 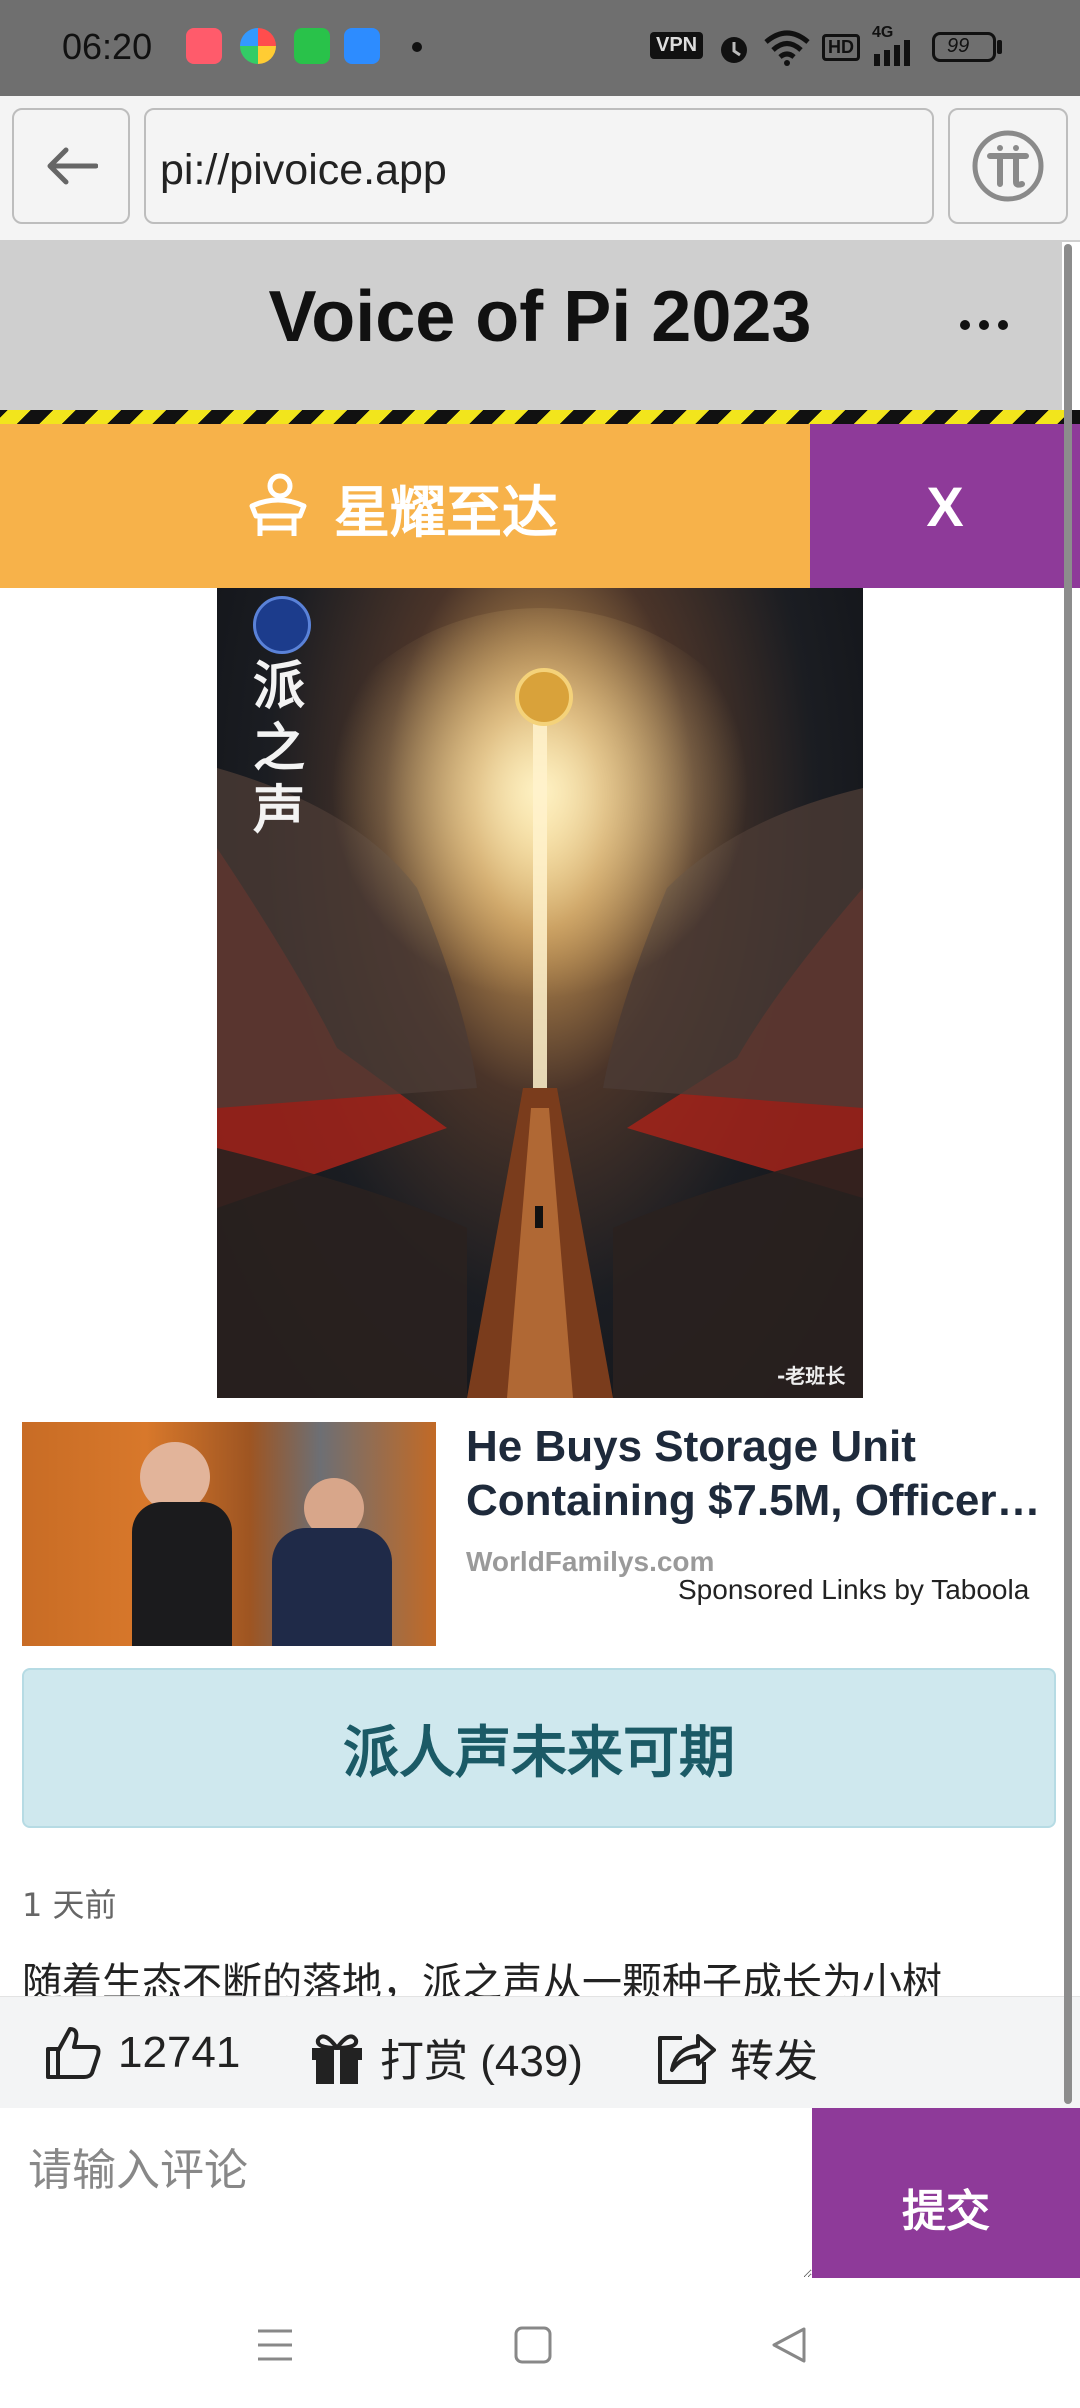 I want to click on poster-title-char: 声, so click(x=278, y=811).